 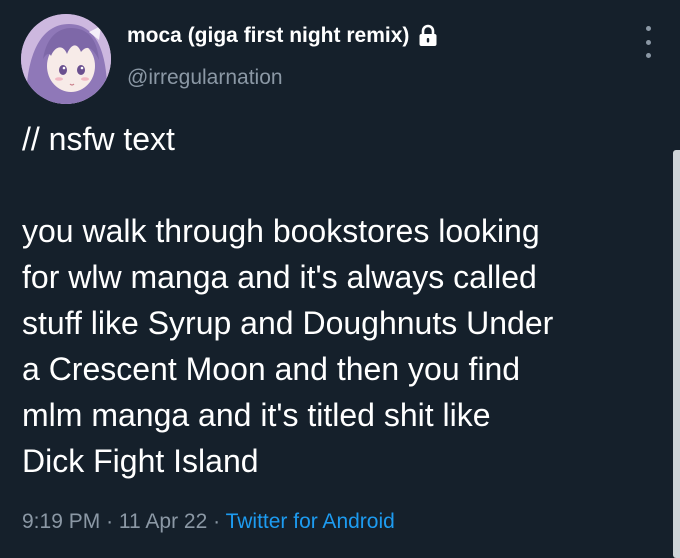 I want to click on tweet-line: you walk through bookstores looking, so click(x=281, y=231).